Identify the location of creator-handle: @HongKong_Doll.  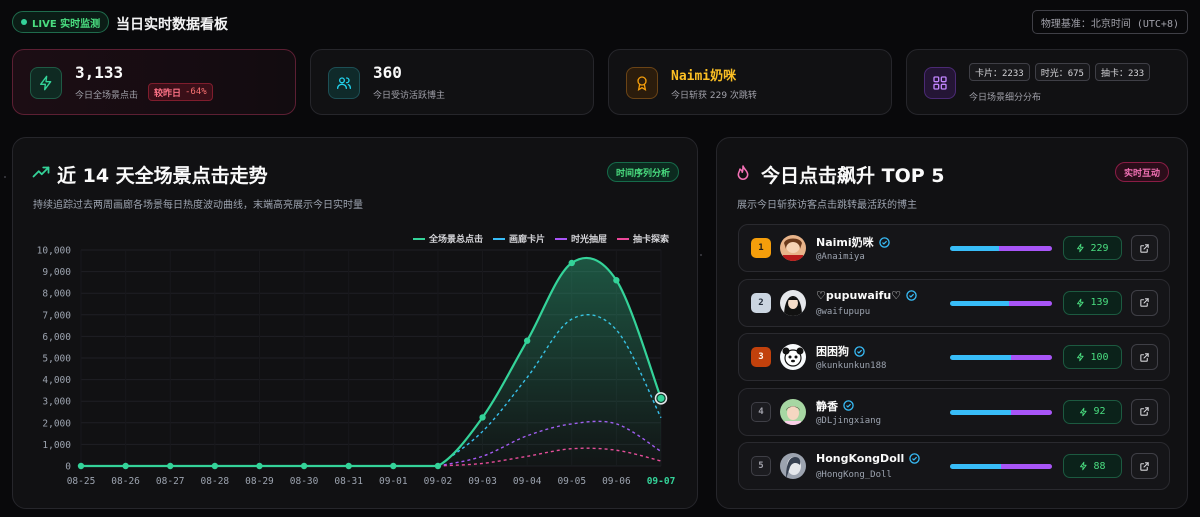
(854, 475).